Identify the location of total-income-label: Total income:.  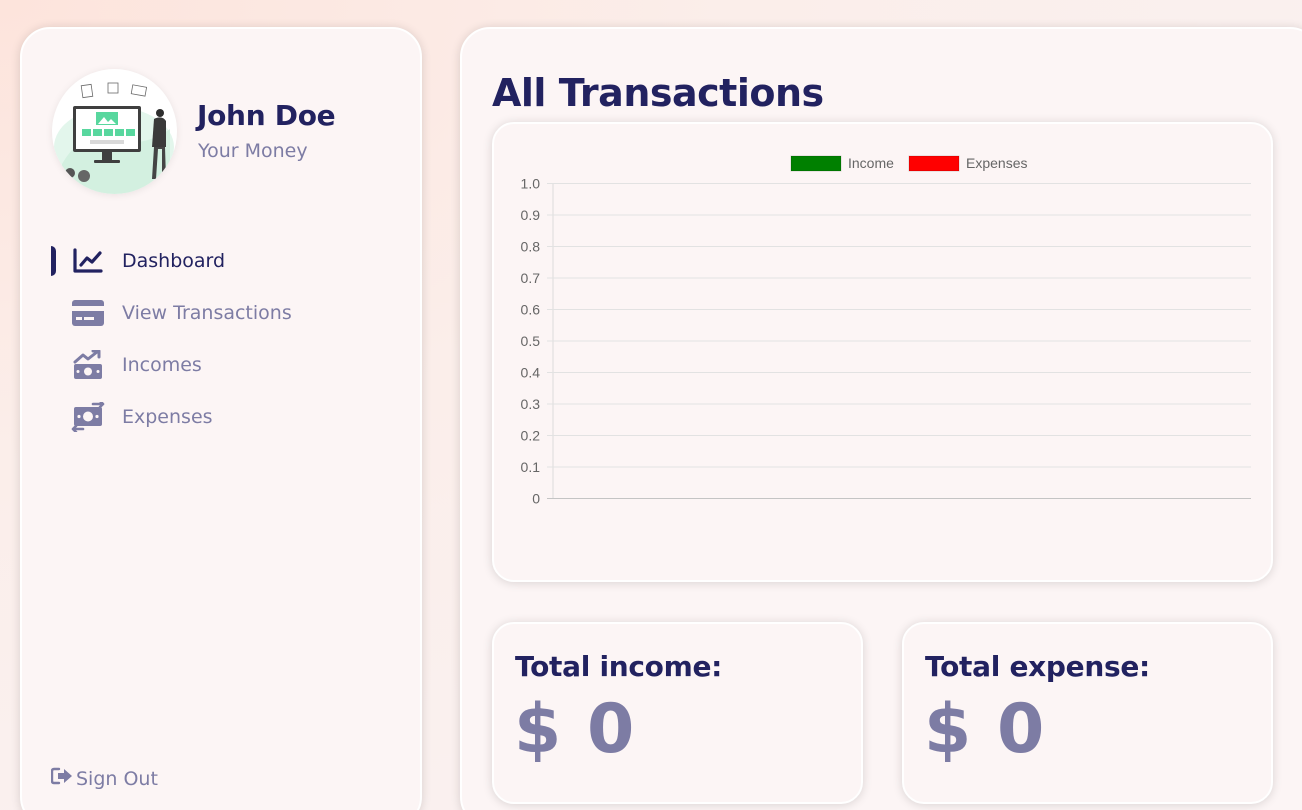
(619, 666).